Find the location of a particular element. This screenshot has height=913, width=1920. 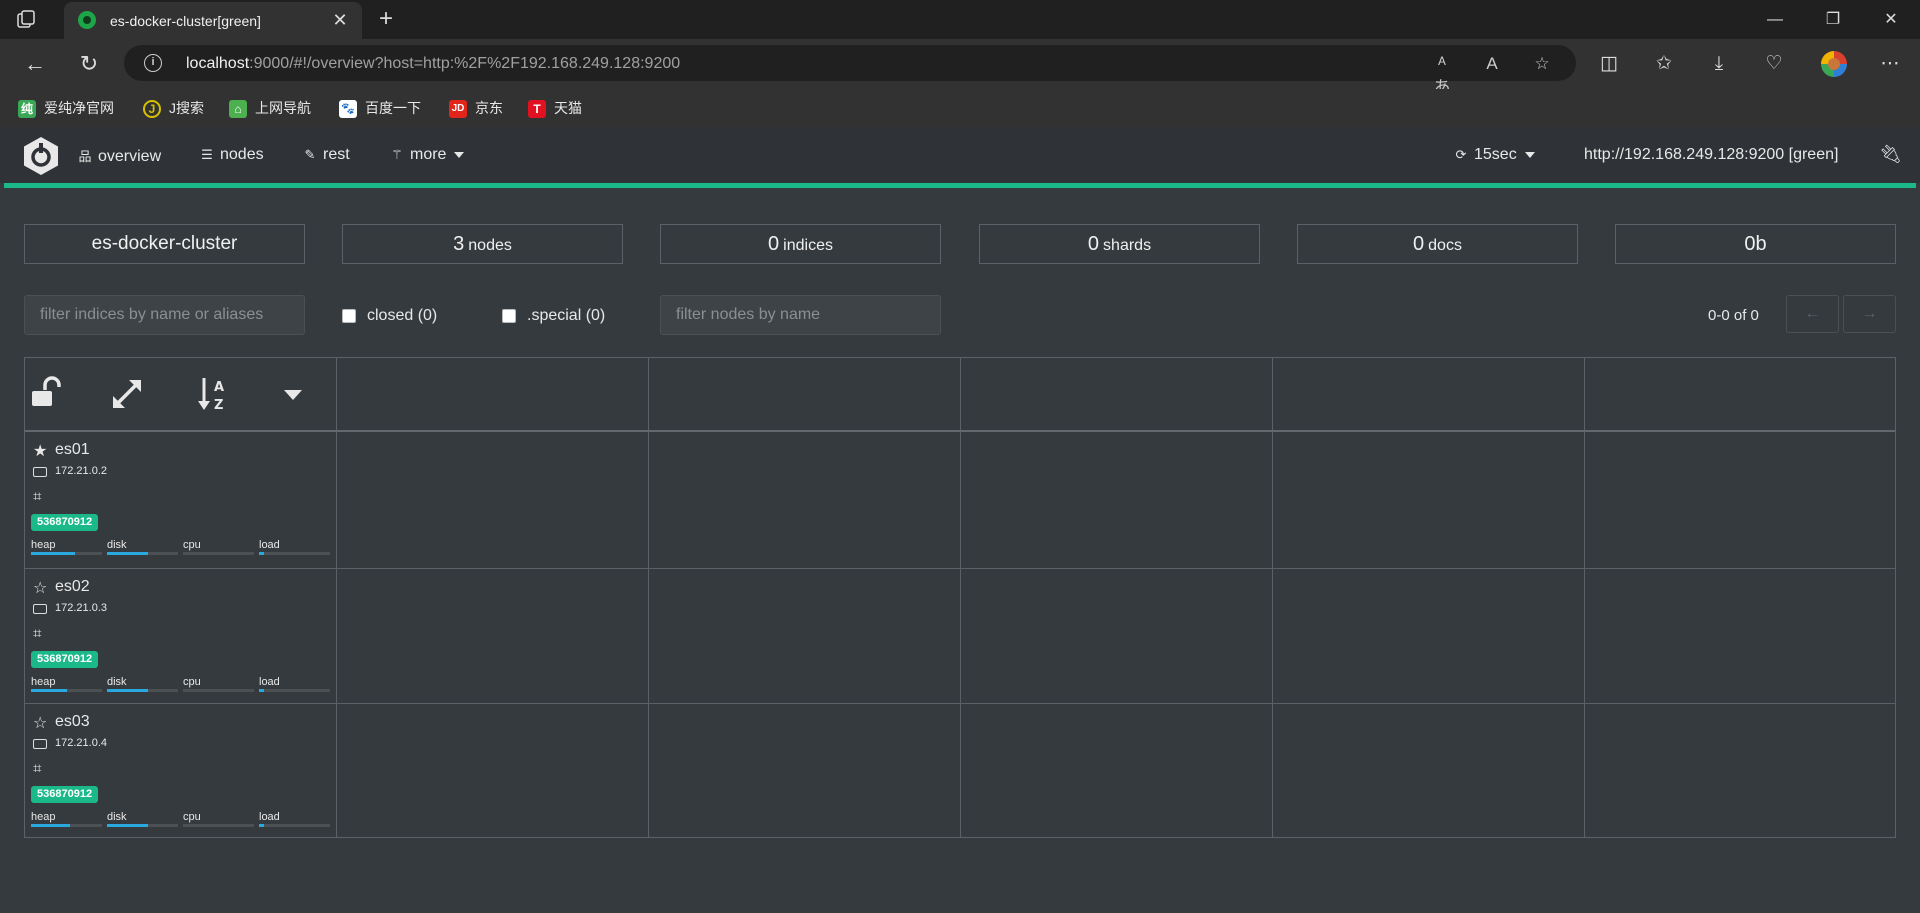

cerebro-logo-icon is located at coordinates (41, 156).